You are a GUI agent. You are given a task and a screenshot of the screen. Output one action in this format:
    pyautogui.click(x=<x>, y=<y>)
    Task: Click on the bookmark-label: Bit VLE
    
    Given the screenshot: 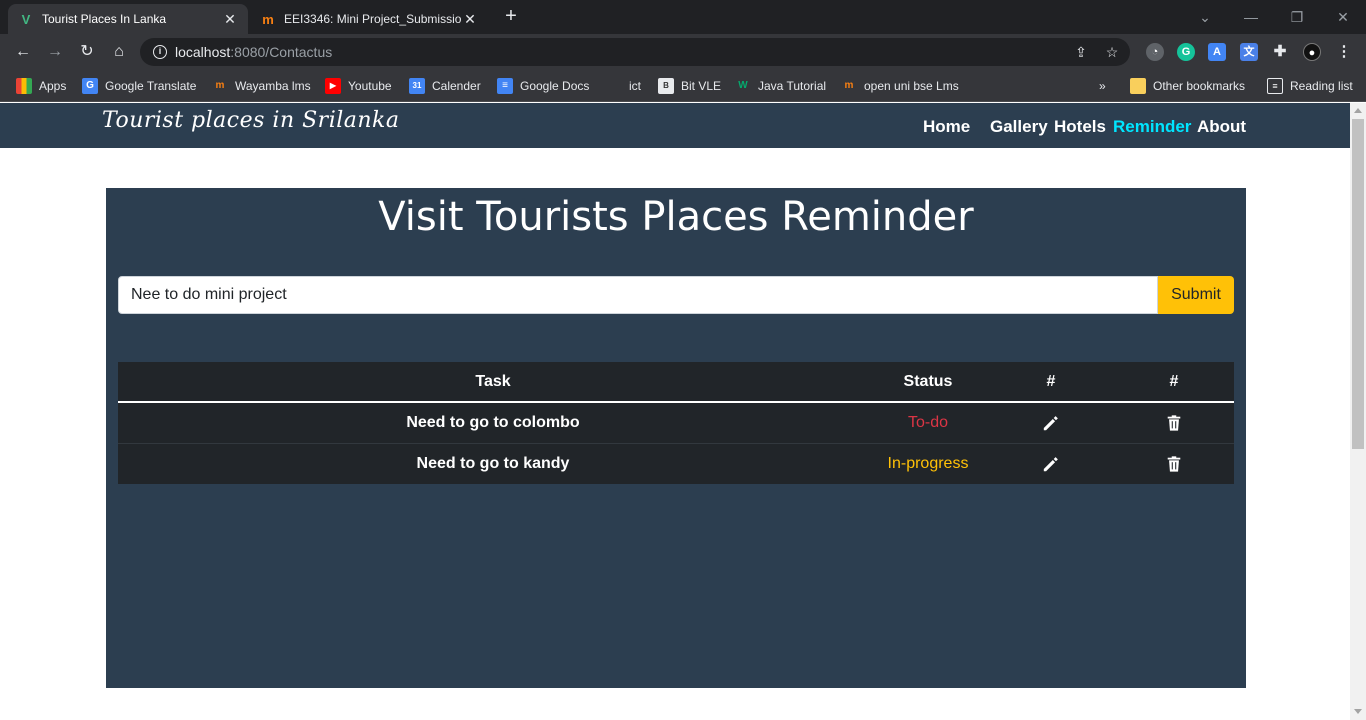 What is the action you would take?
    pyautogui.click(x=701, y=86)
    